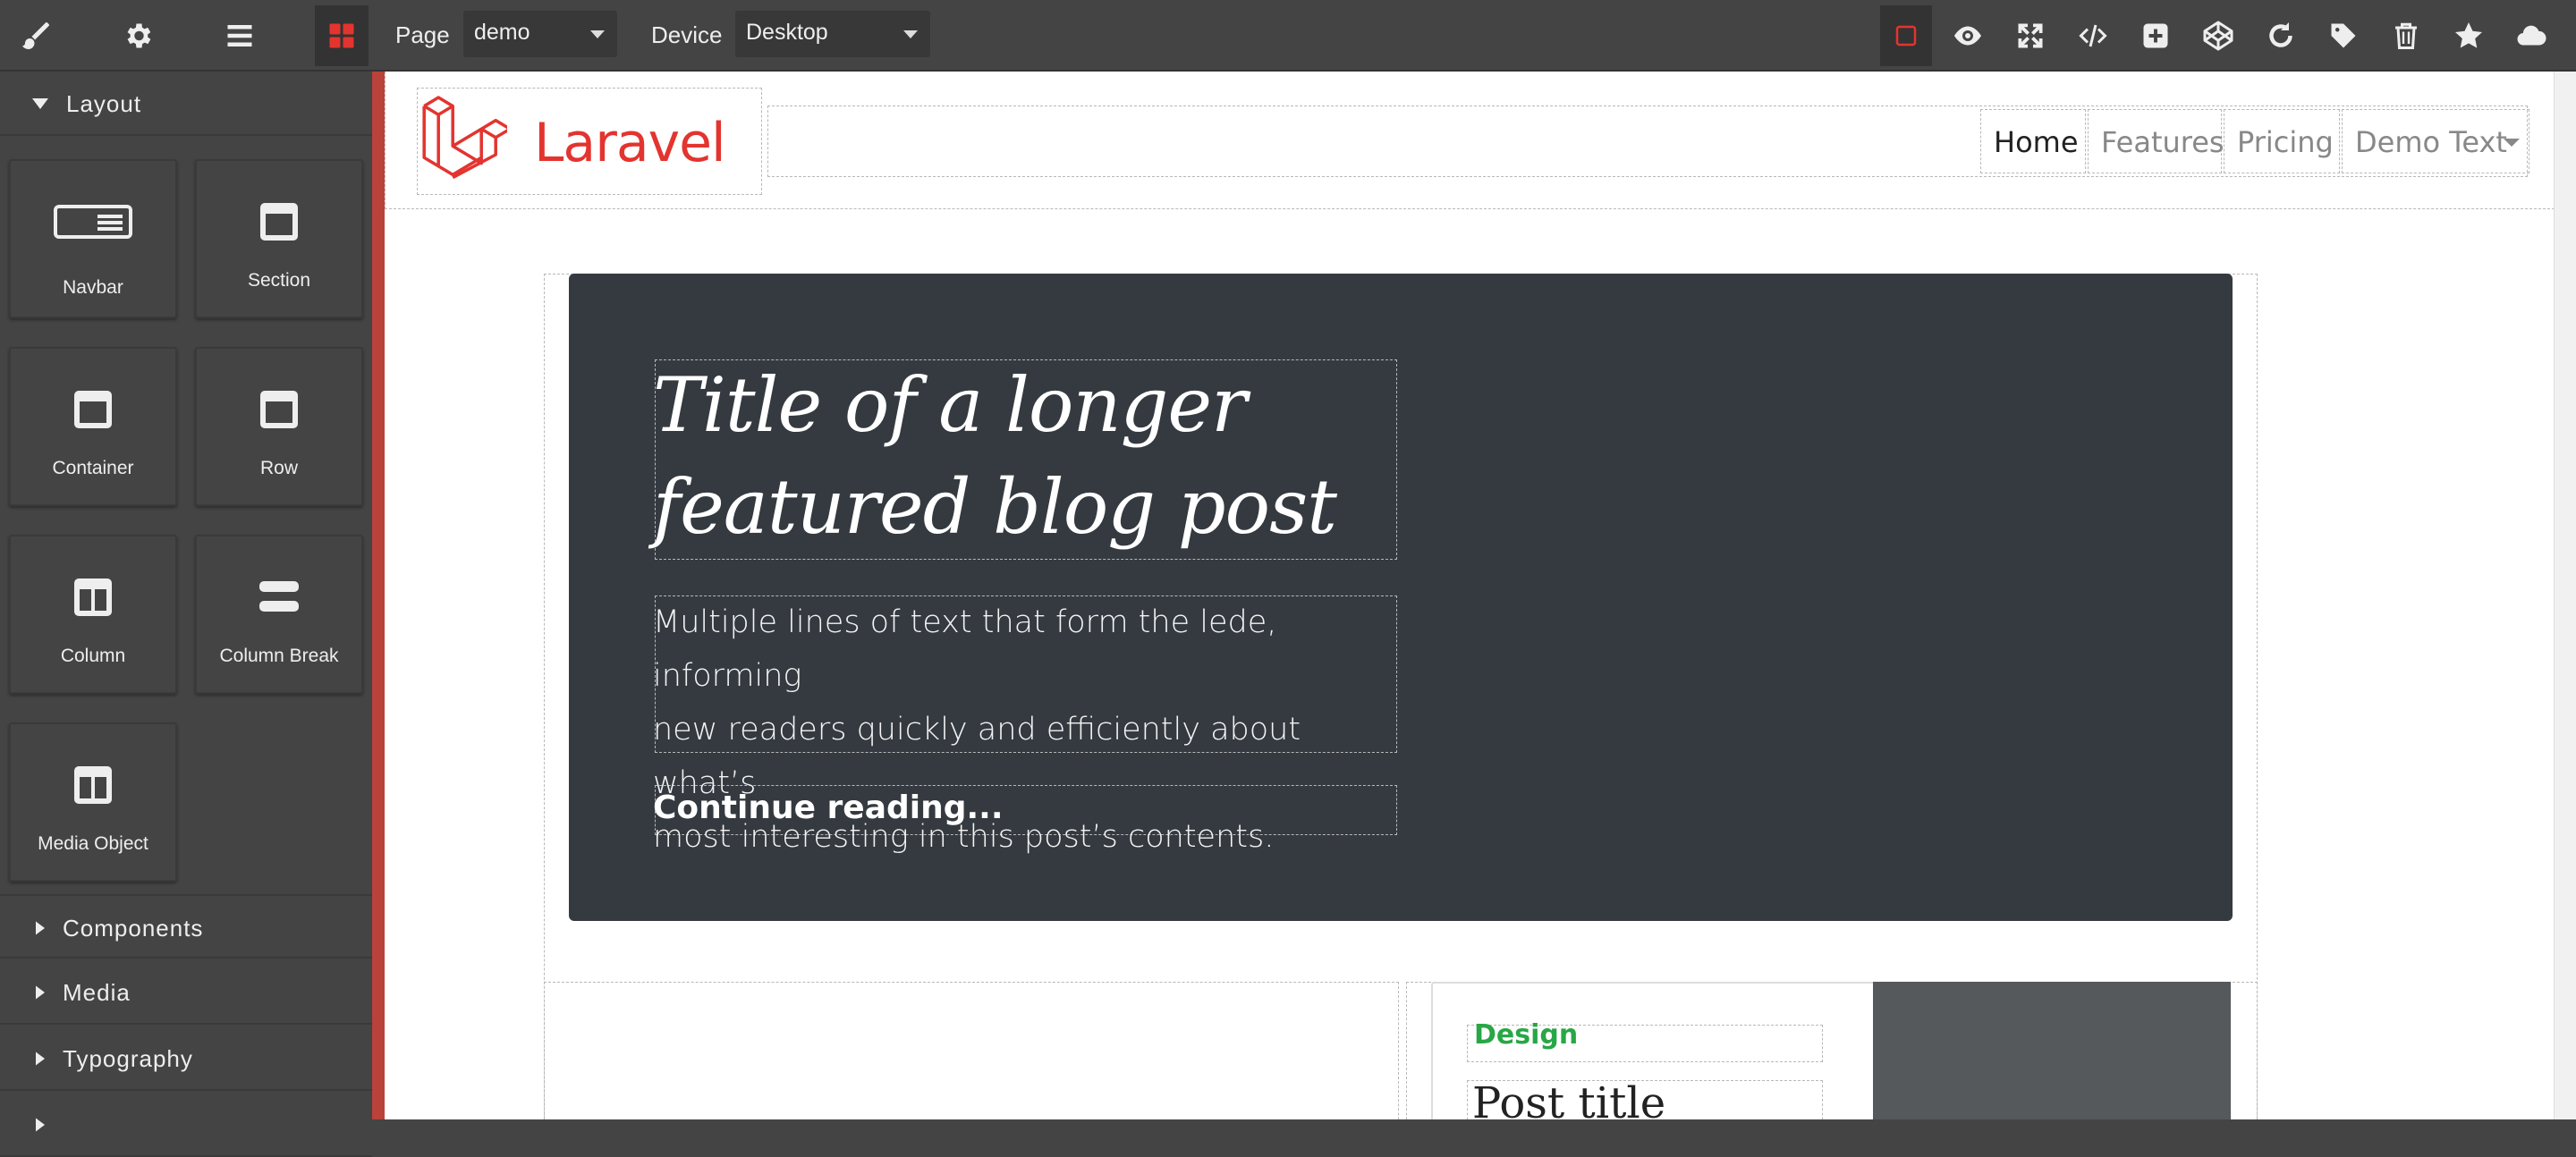 This screenshot has width=2576, height=1157. Describe the element at coordinates (93, 222) in the screenshot. I see `navbar-block-icon` at that location.